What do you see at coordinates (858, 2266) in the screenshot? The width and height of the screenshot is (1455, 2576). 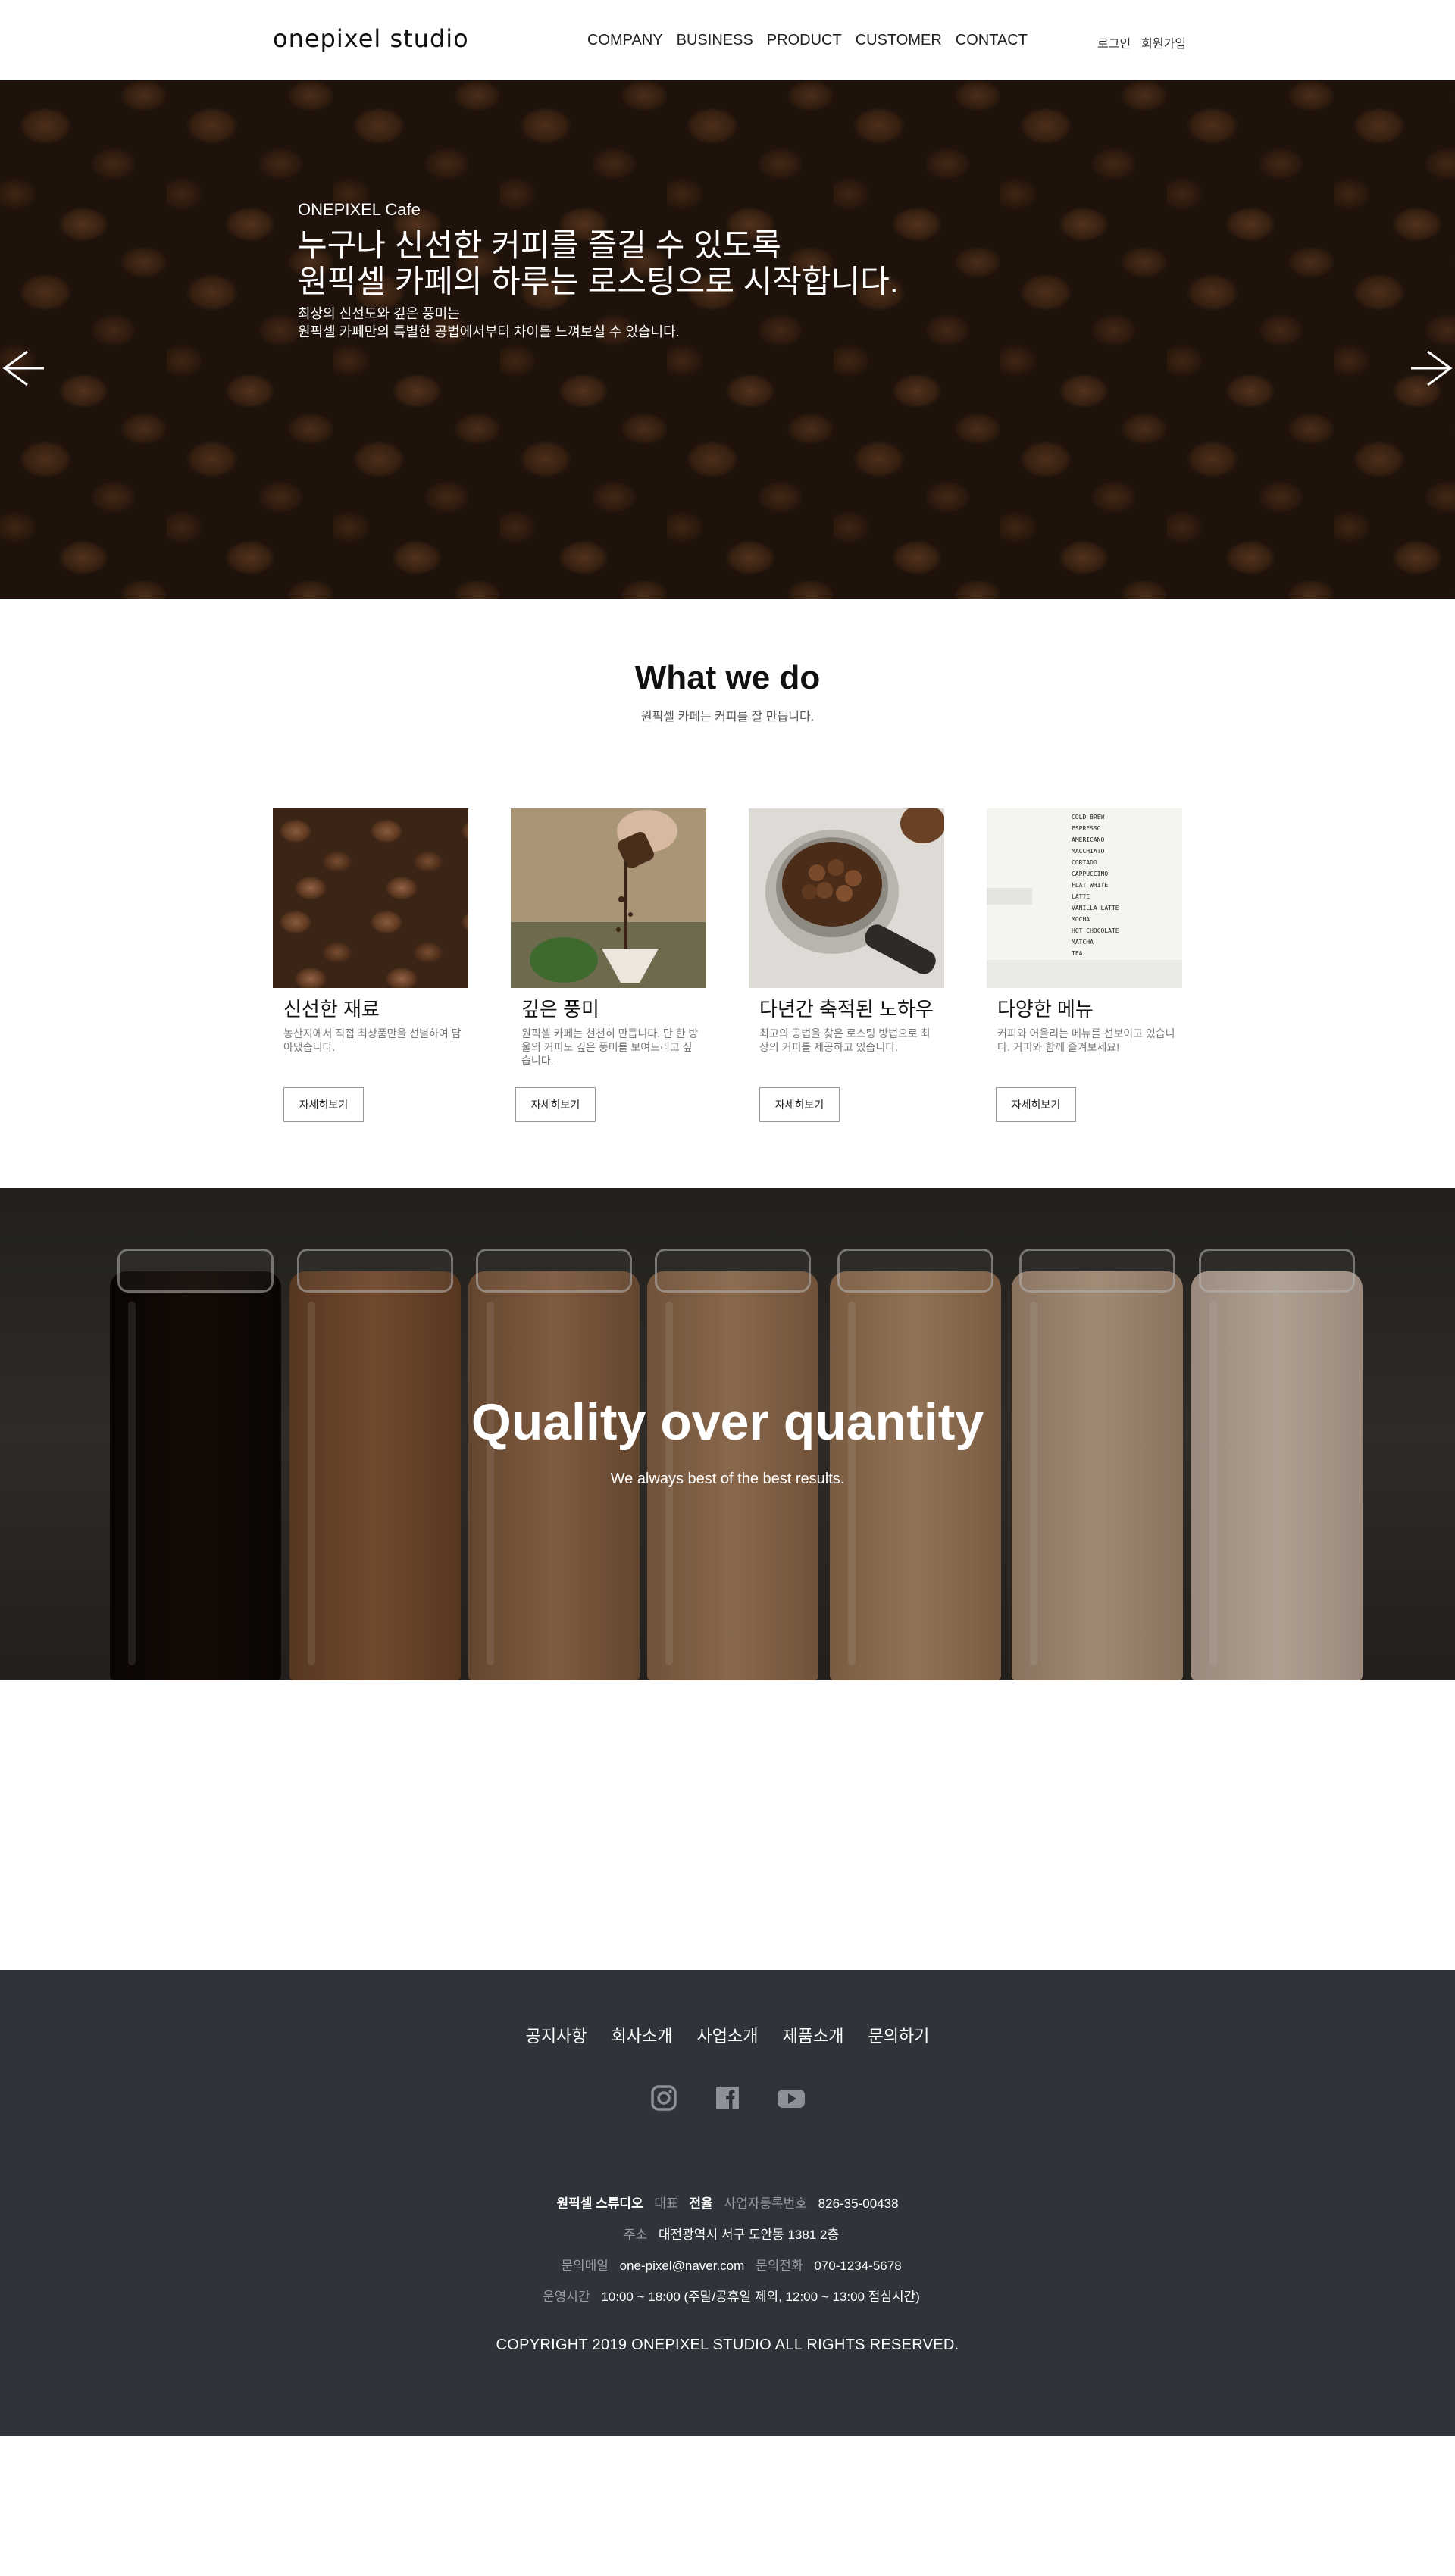 I see `phone: 070-1234-5678` at bounding box center [858, 2266].